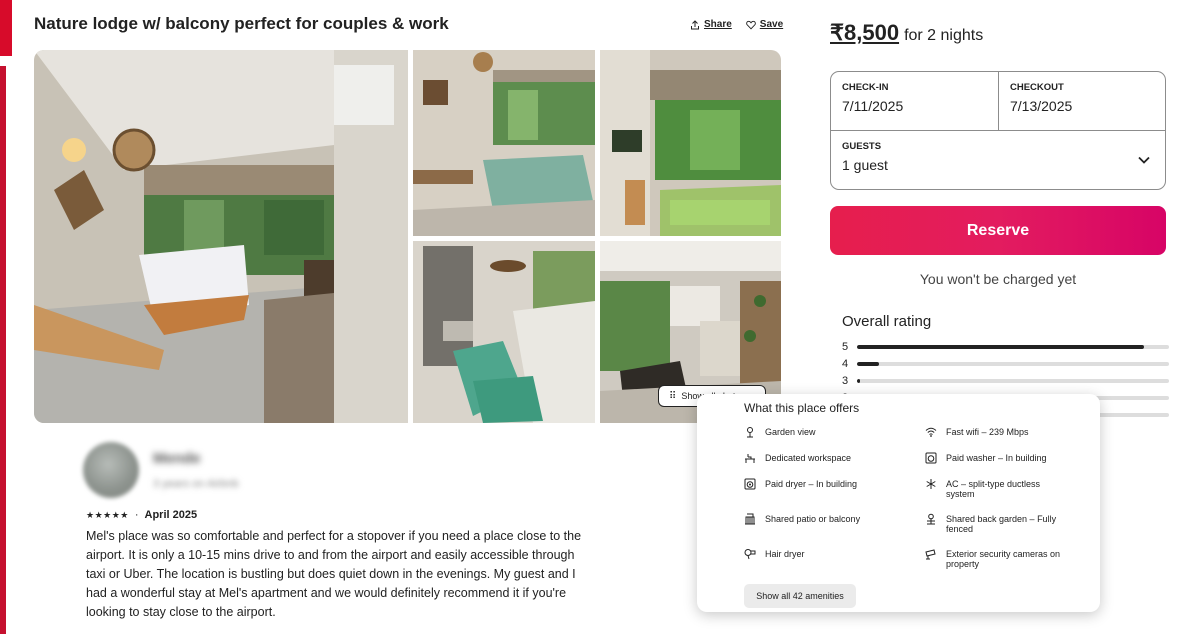  What do you see at coordinates (944, 35) in the screenshot?
I see `price-note: for 2 nights` at bounding box center [944, 35].